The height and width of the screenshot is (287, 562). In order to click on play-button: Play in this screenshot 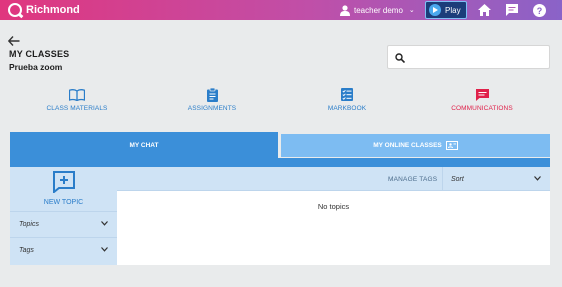, I will do `click(446, 10)`.